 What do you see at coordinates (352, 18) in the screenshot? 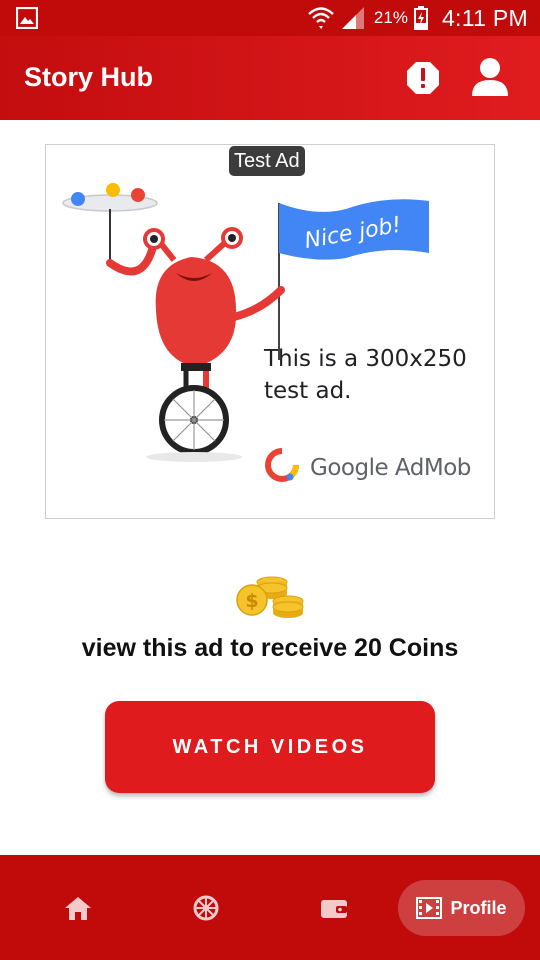
I see `signal-icon` at bounding box center [352, 18].